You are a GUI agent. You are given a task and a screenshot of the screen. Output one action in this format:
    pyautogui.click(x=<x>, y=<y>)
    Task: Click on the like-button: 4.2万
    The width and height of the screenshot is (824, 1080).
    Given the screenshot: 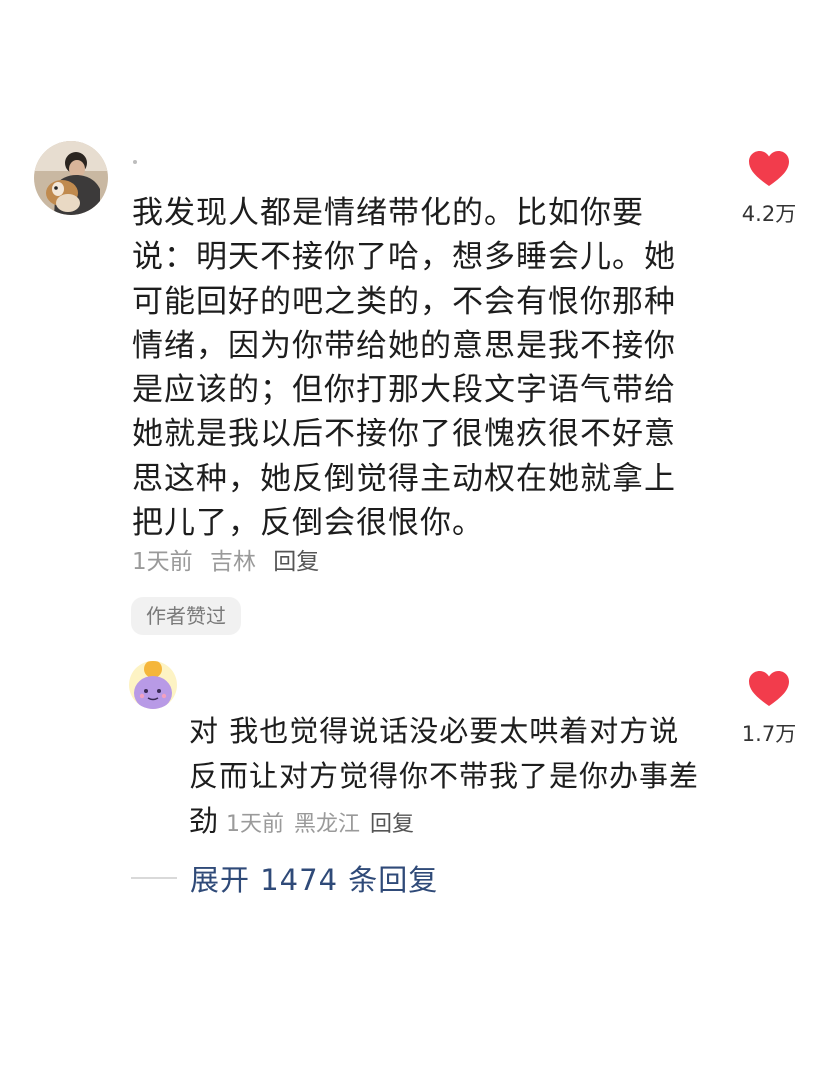 What is the action you would take?
    pyautogui.click(x=769, y=189)
    